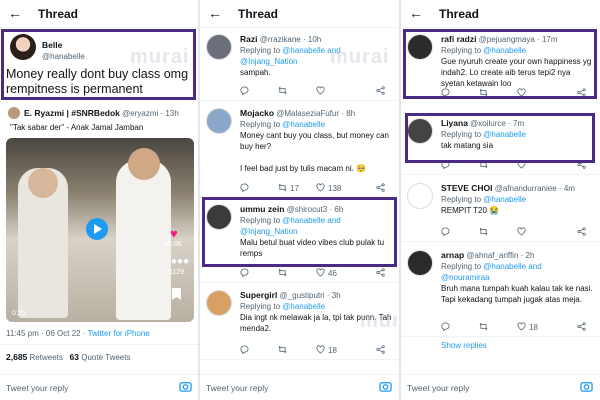 Image resolution: width=600 pixels, height=400 pixels. I want to click on author-handle: @afnandurraniee, so click(526, 188).